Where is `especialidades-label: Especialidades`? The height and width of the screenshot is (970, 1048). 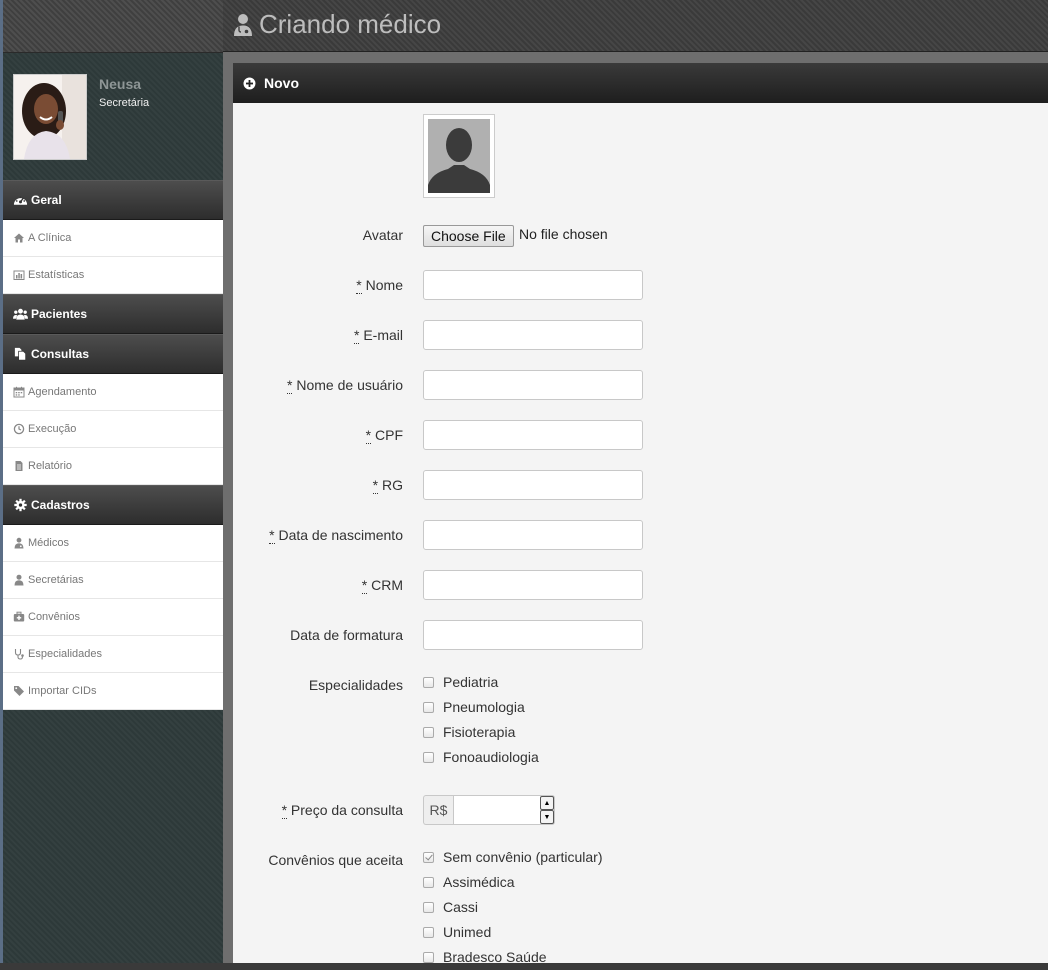 especialidades-label: Especialidades is located at coordinates (355, 685).